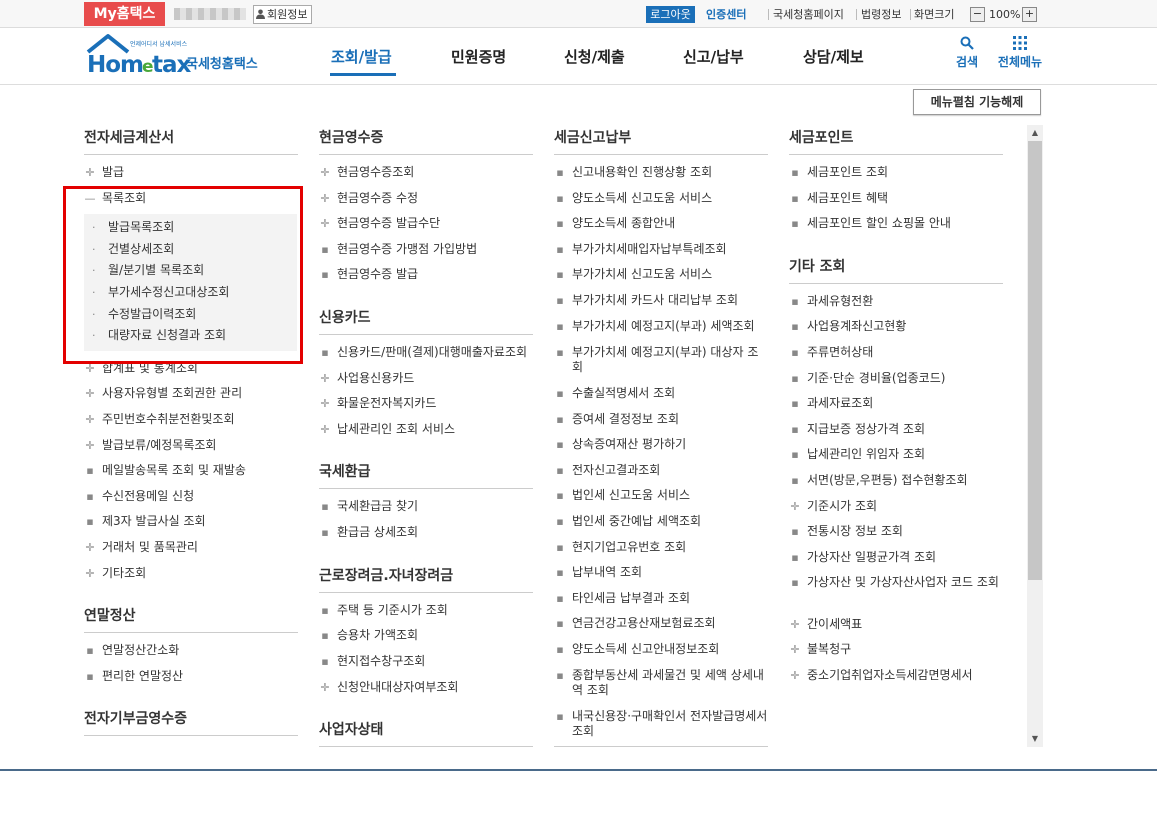  Describe the element at coordinates (833, 56) in the screenshot. I see `nav-consult-report: 상담/제보` at that location.